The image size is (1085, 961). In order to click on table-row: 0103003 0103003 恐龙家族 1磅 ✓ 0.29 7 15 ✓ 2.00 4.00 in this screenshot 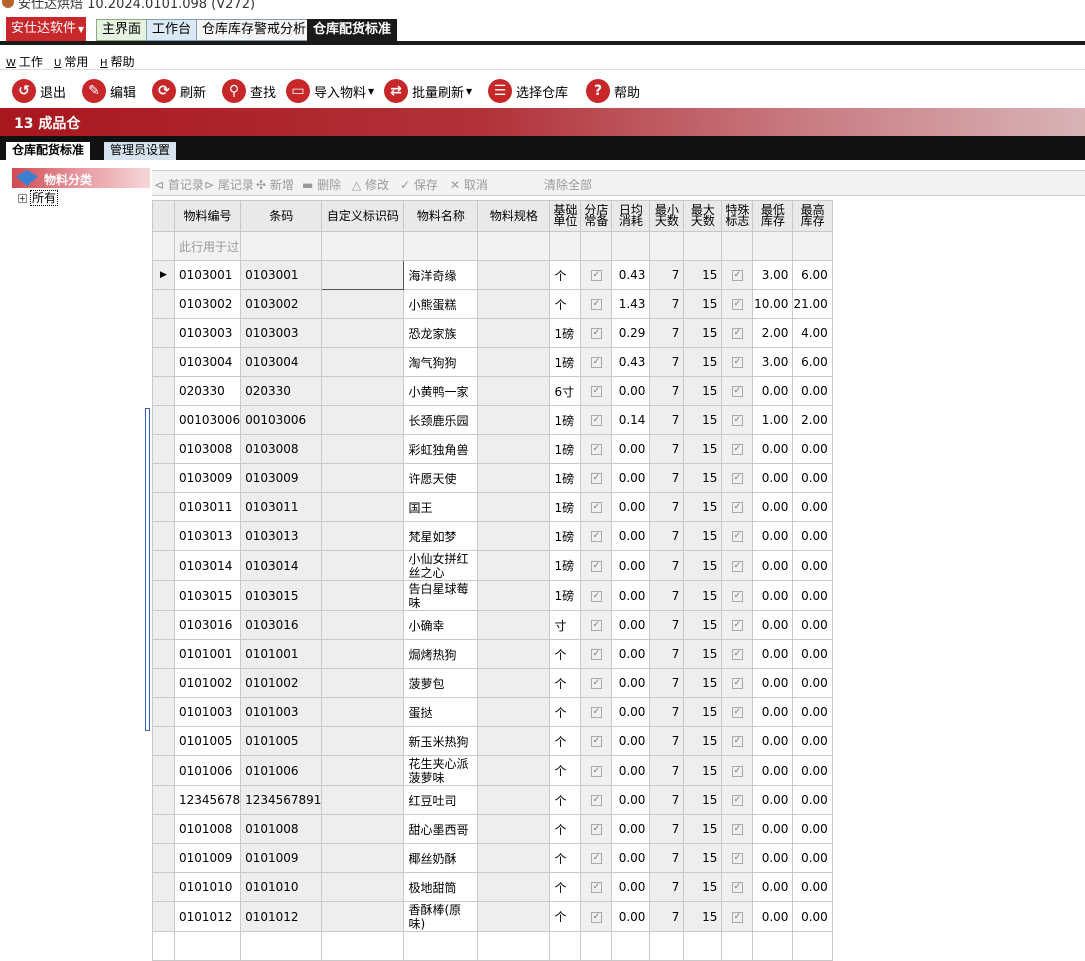, I will do `click(492, 333)`.